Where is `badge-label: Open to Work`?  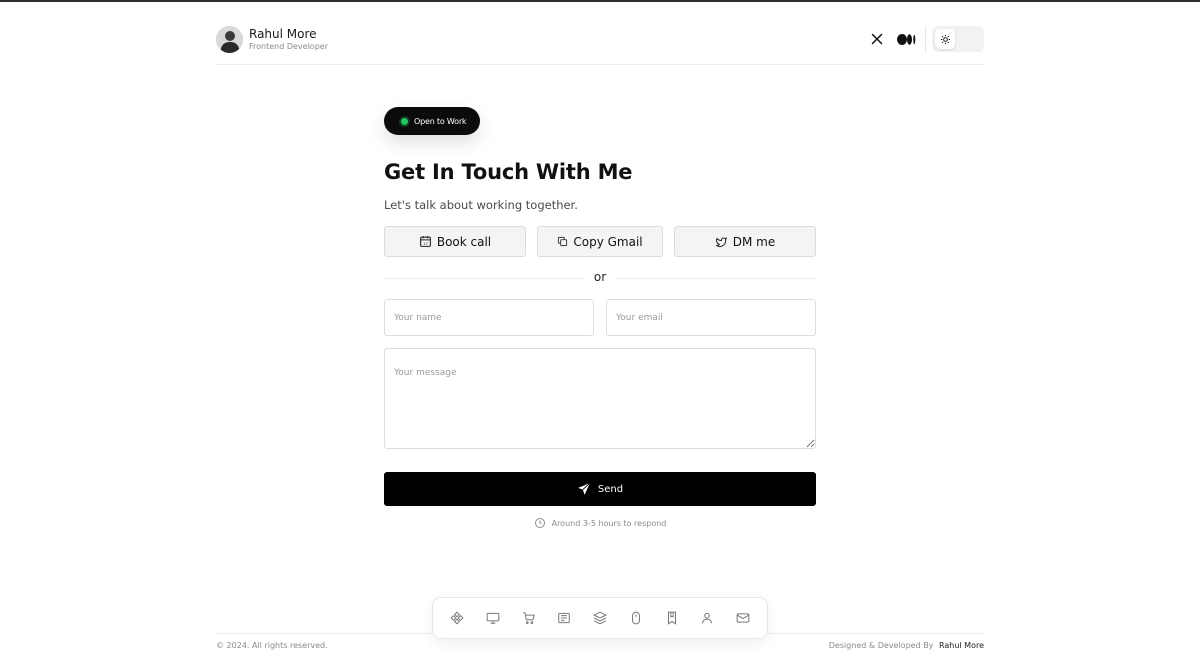 badge-label: Open to Work is located at coordinates (440, 121).